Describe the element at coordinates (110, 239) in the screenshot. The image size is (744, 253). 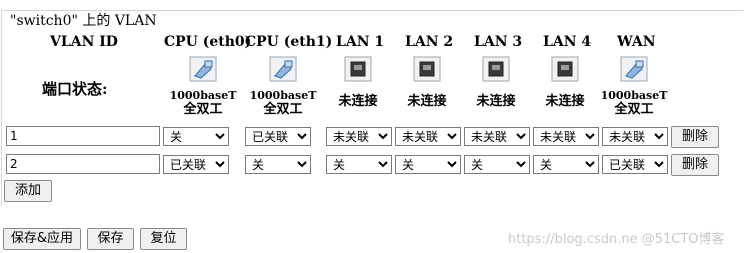
I see `save-button: 保存` at that location.